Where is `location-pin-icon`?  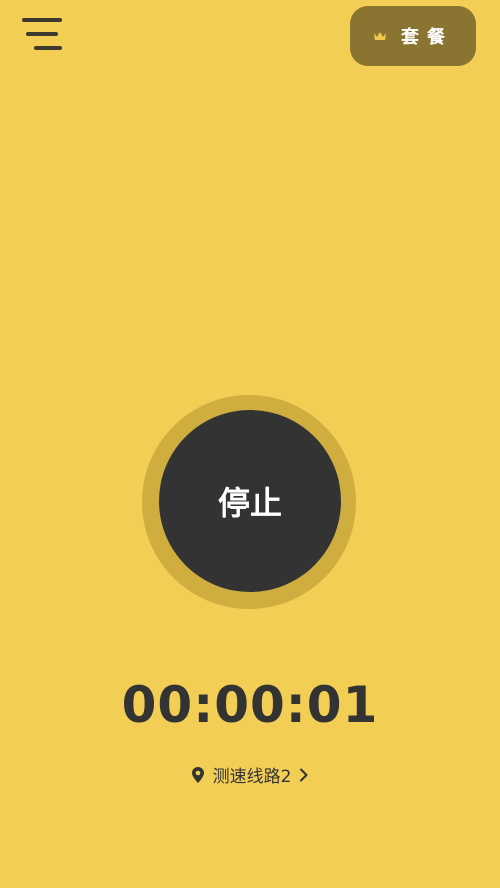 location-pin-icon is located at coordinates (198, 775).